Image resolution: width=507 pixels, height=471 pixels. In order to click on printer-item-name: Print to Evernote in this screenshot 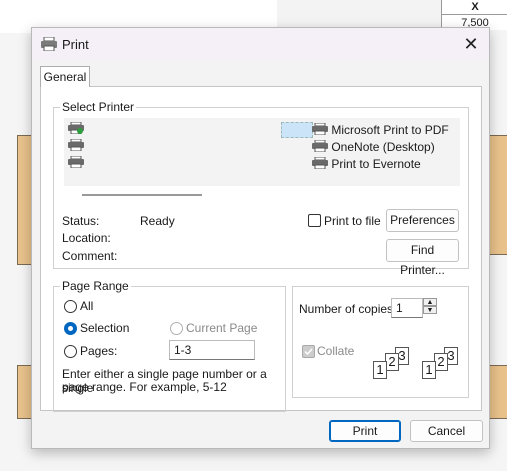, I will do `click(376, 164)`.